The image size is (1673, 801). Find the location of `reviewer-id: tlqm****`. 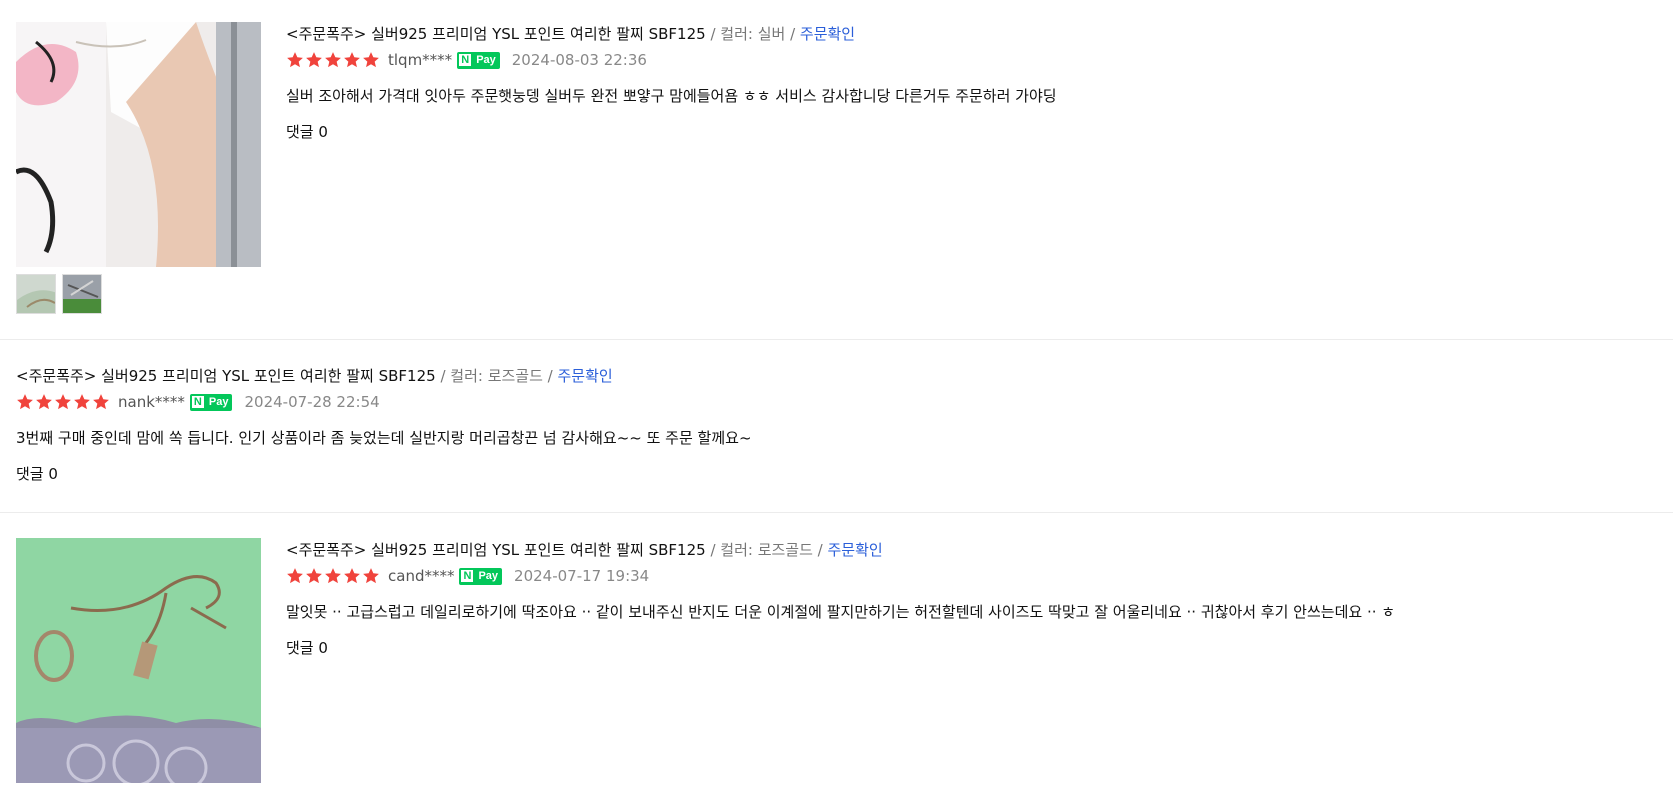

reviewer-id: tlqm**** is located at coordinates (420, 60).